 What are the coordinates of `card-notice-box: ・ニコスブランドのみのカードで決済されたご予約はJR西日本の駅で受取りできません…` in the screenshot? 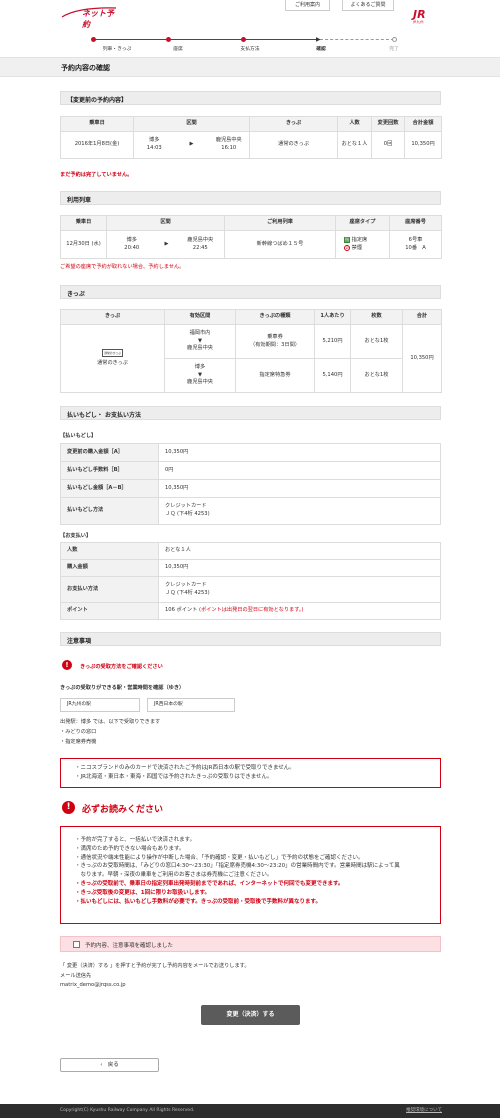 It's located at (250, 773).